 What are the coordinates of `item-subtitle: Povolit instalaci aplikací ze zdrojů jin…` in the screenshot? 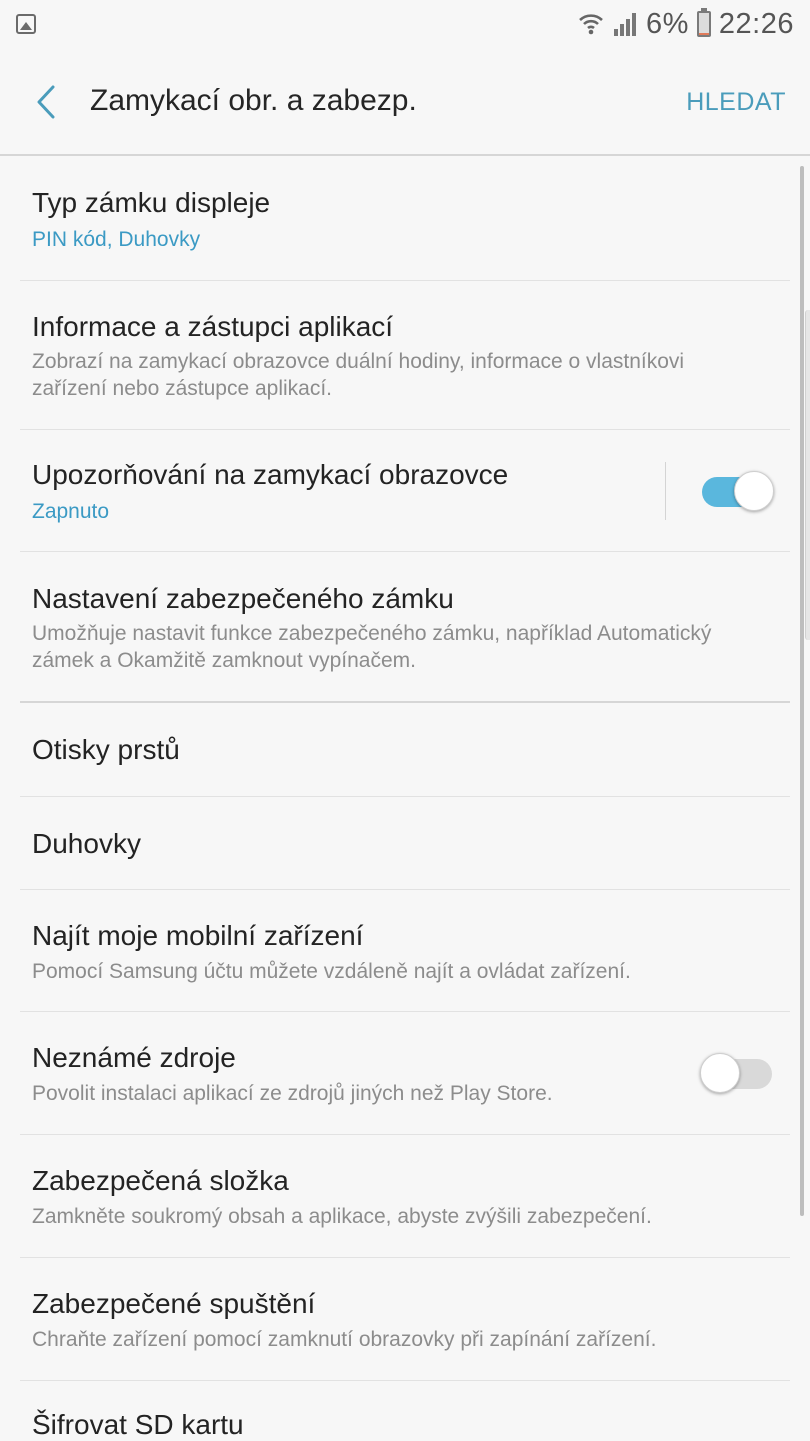 It's located at (292, 1093).